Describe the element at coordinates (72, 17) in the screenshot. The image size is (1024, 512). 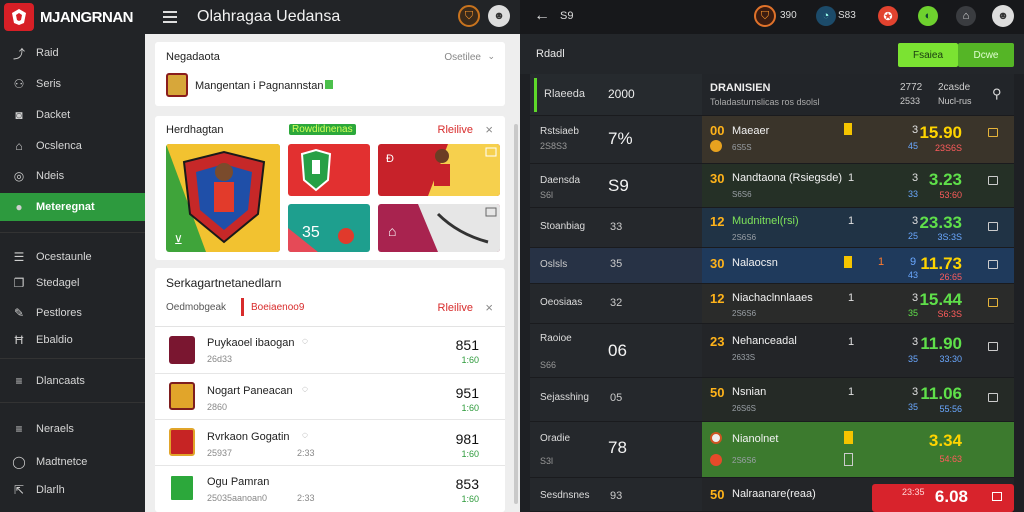
I see `brand: MJANGRNAN` at that location.